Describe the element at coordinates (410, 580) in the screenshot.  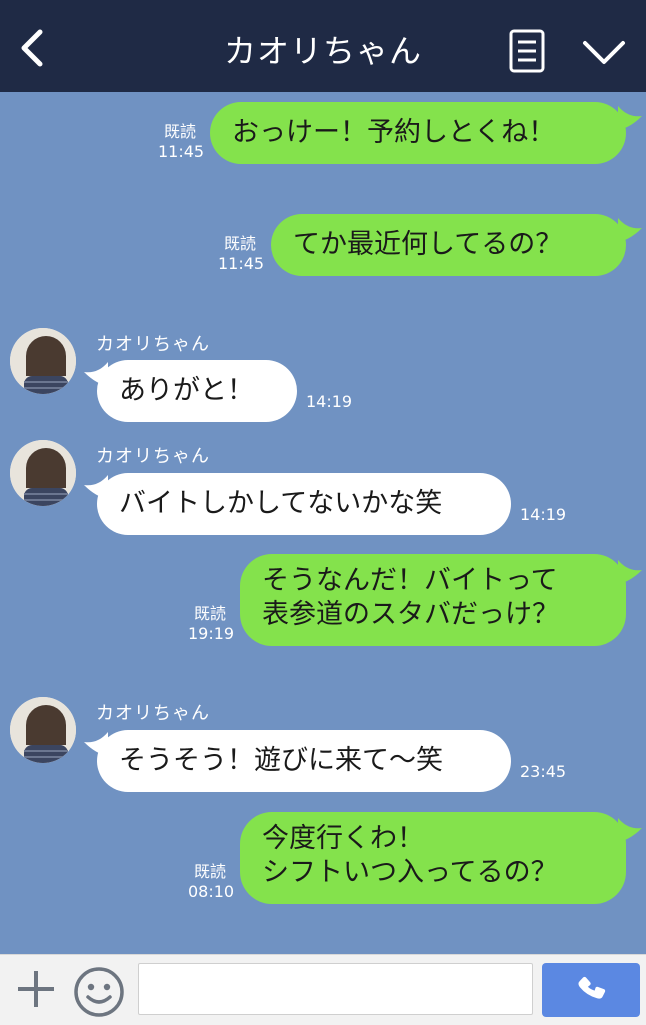
I see `message-text-line: そうなんだ！バイトって` at that location.